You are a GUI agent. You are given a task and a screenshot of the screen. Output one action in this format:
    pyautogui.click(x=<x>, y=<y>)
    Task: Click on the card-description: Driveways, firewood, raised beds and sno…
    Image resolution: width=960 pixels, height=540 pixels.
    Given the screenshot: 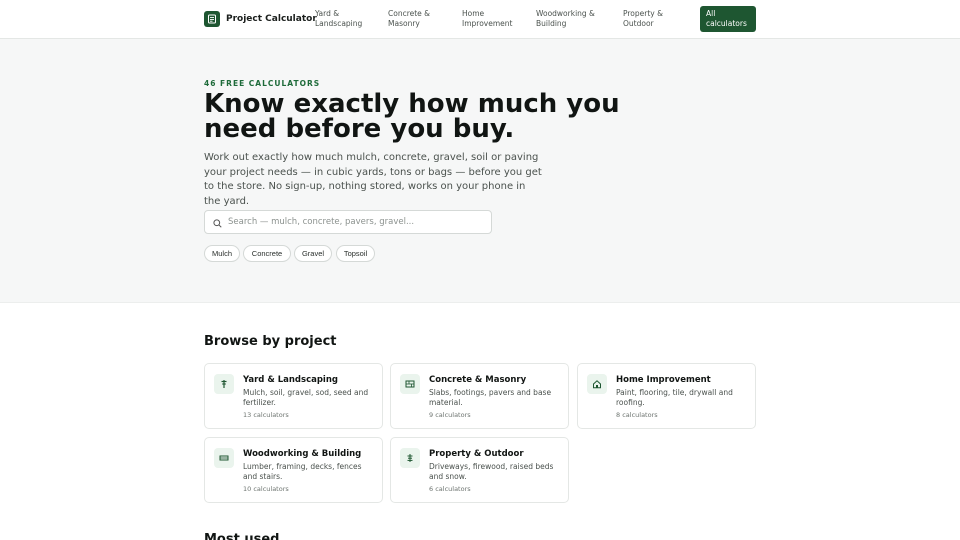 What is the action you would take?
    pyautogui.click(x=491, y=471)
    